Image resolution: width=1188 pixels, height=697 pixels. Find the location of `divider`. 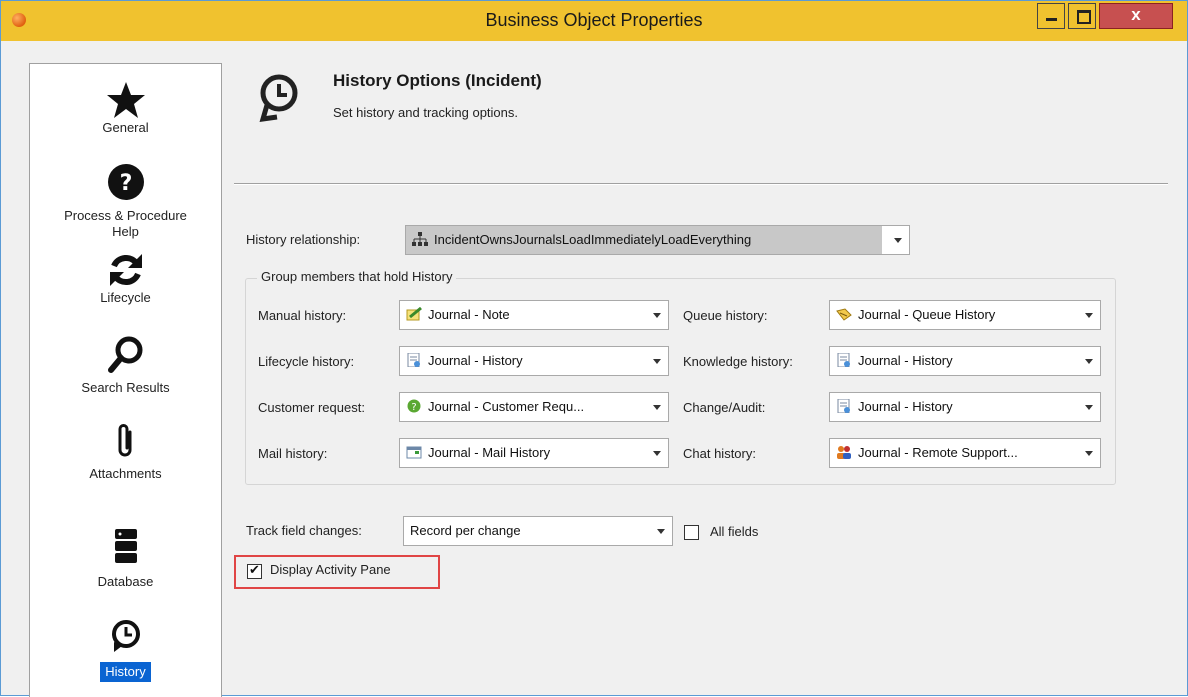

divider is located at coordinates (701, 184).